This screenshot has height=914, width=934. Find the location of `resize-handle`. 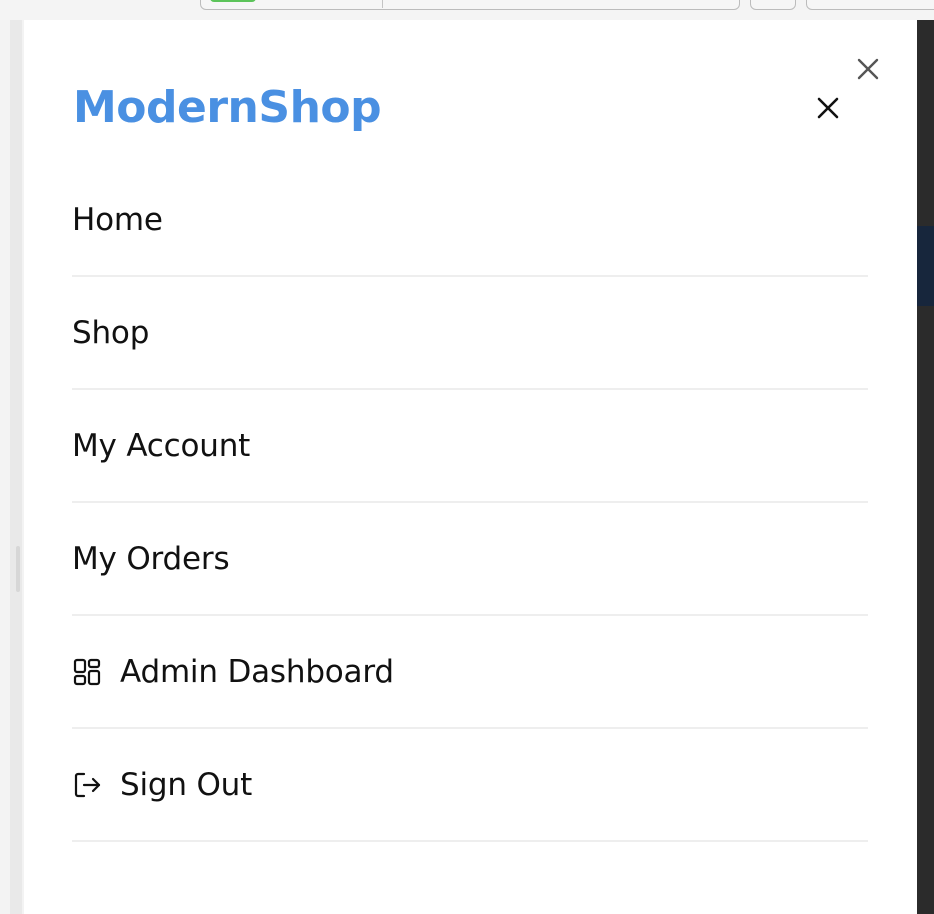

resize-handle is located at coordinates (18, 569).